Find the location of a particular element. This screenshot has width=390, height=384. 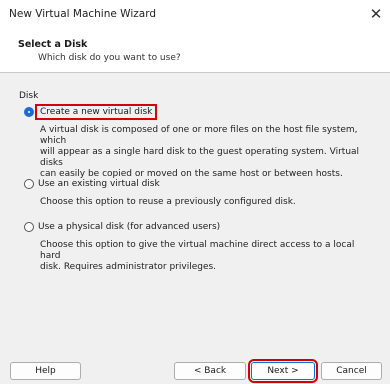

back-button: < Back is located at coordinates (210, 371).